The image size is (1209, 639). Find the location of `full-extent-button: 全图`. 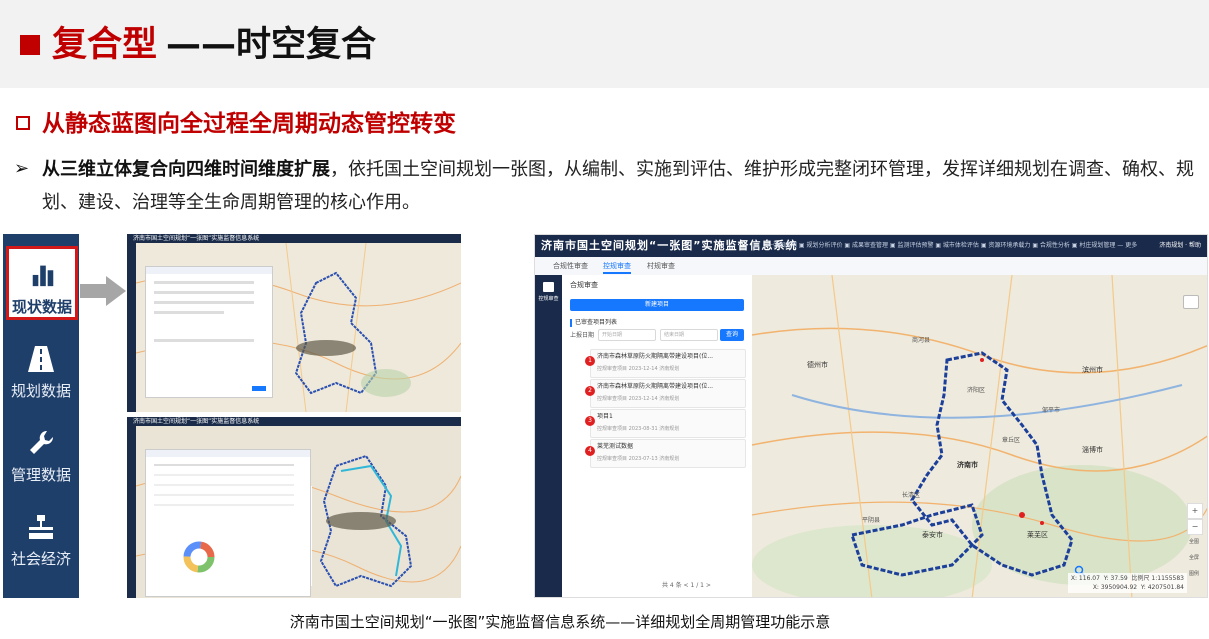

full-extent-button: 全图 is located at coordinates (1194, 542).